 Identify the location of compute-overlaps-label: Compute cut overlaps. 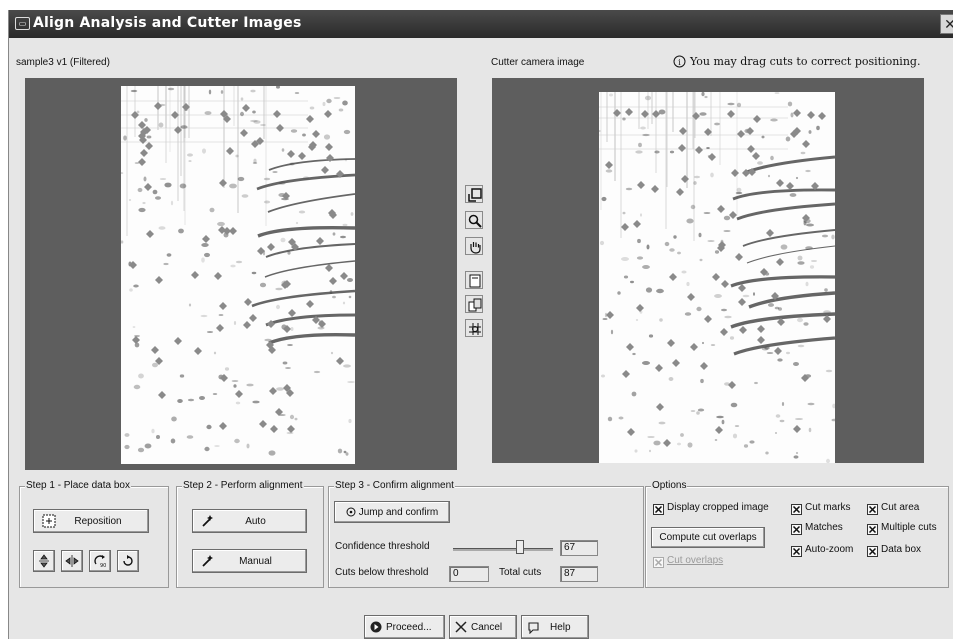
(708, 537).